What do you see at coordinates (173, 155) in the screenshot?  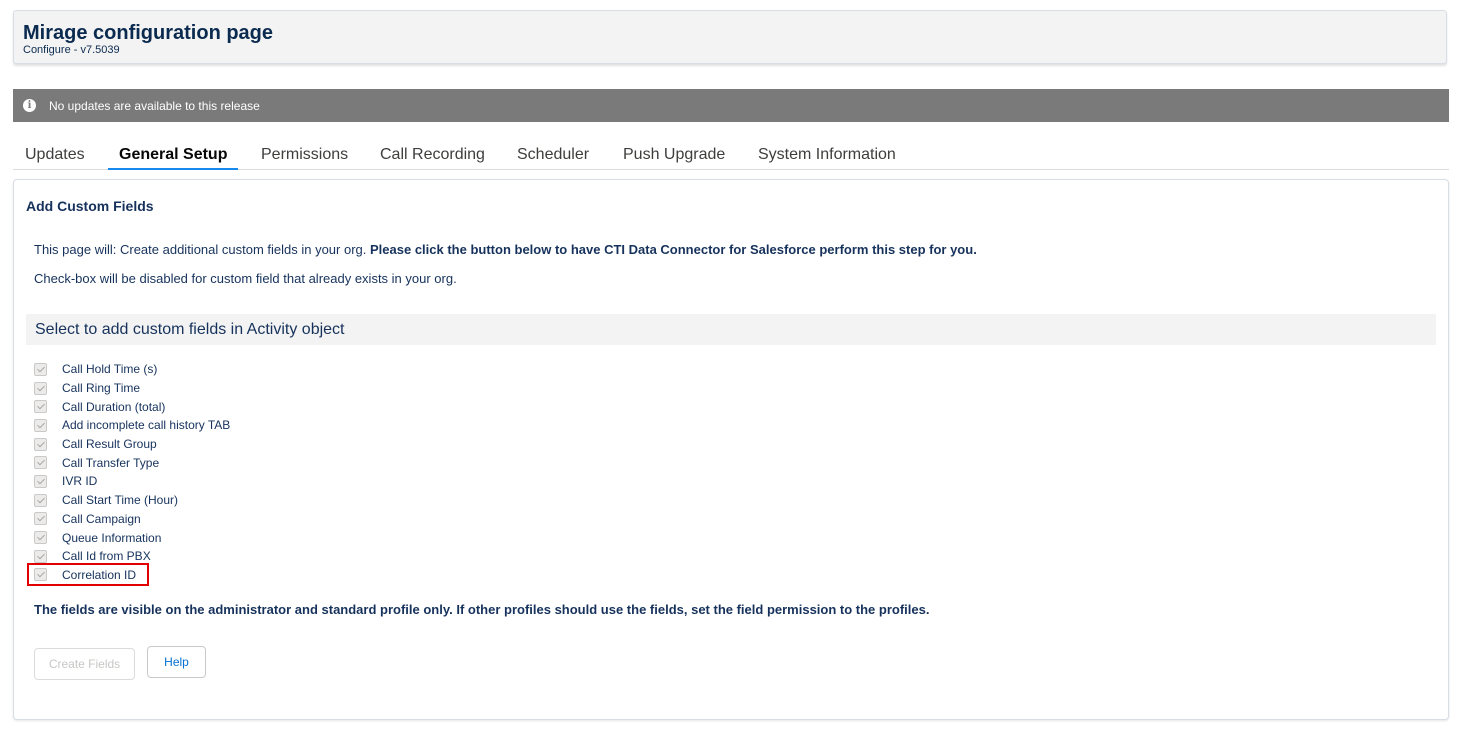 I see `tab-general-setup: General Setup` at bounding box center [173, 155].